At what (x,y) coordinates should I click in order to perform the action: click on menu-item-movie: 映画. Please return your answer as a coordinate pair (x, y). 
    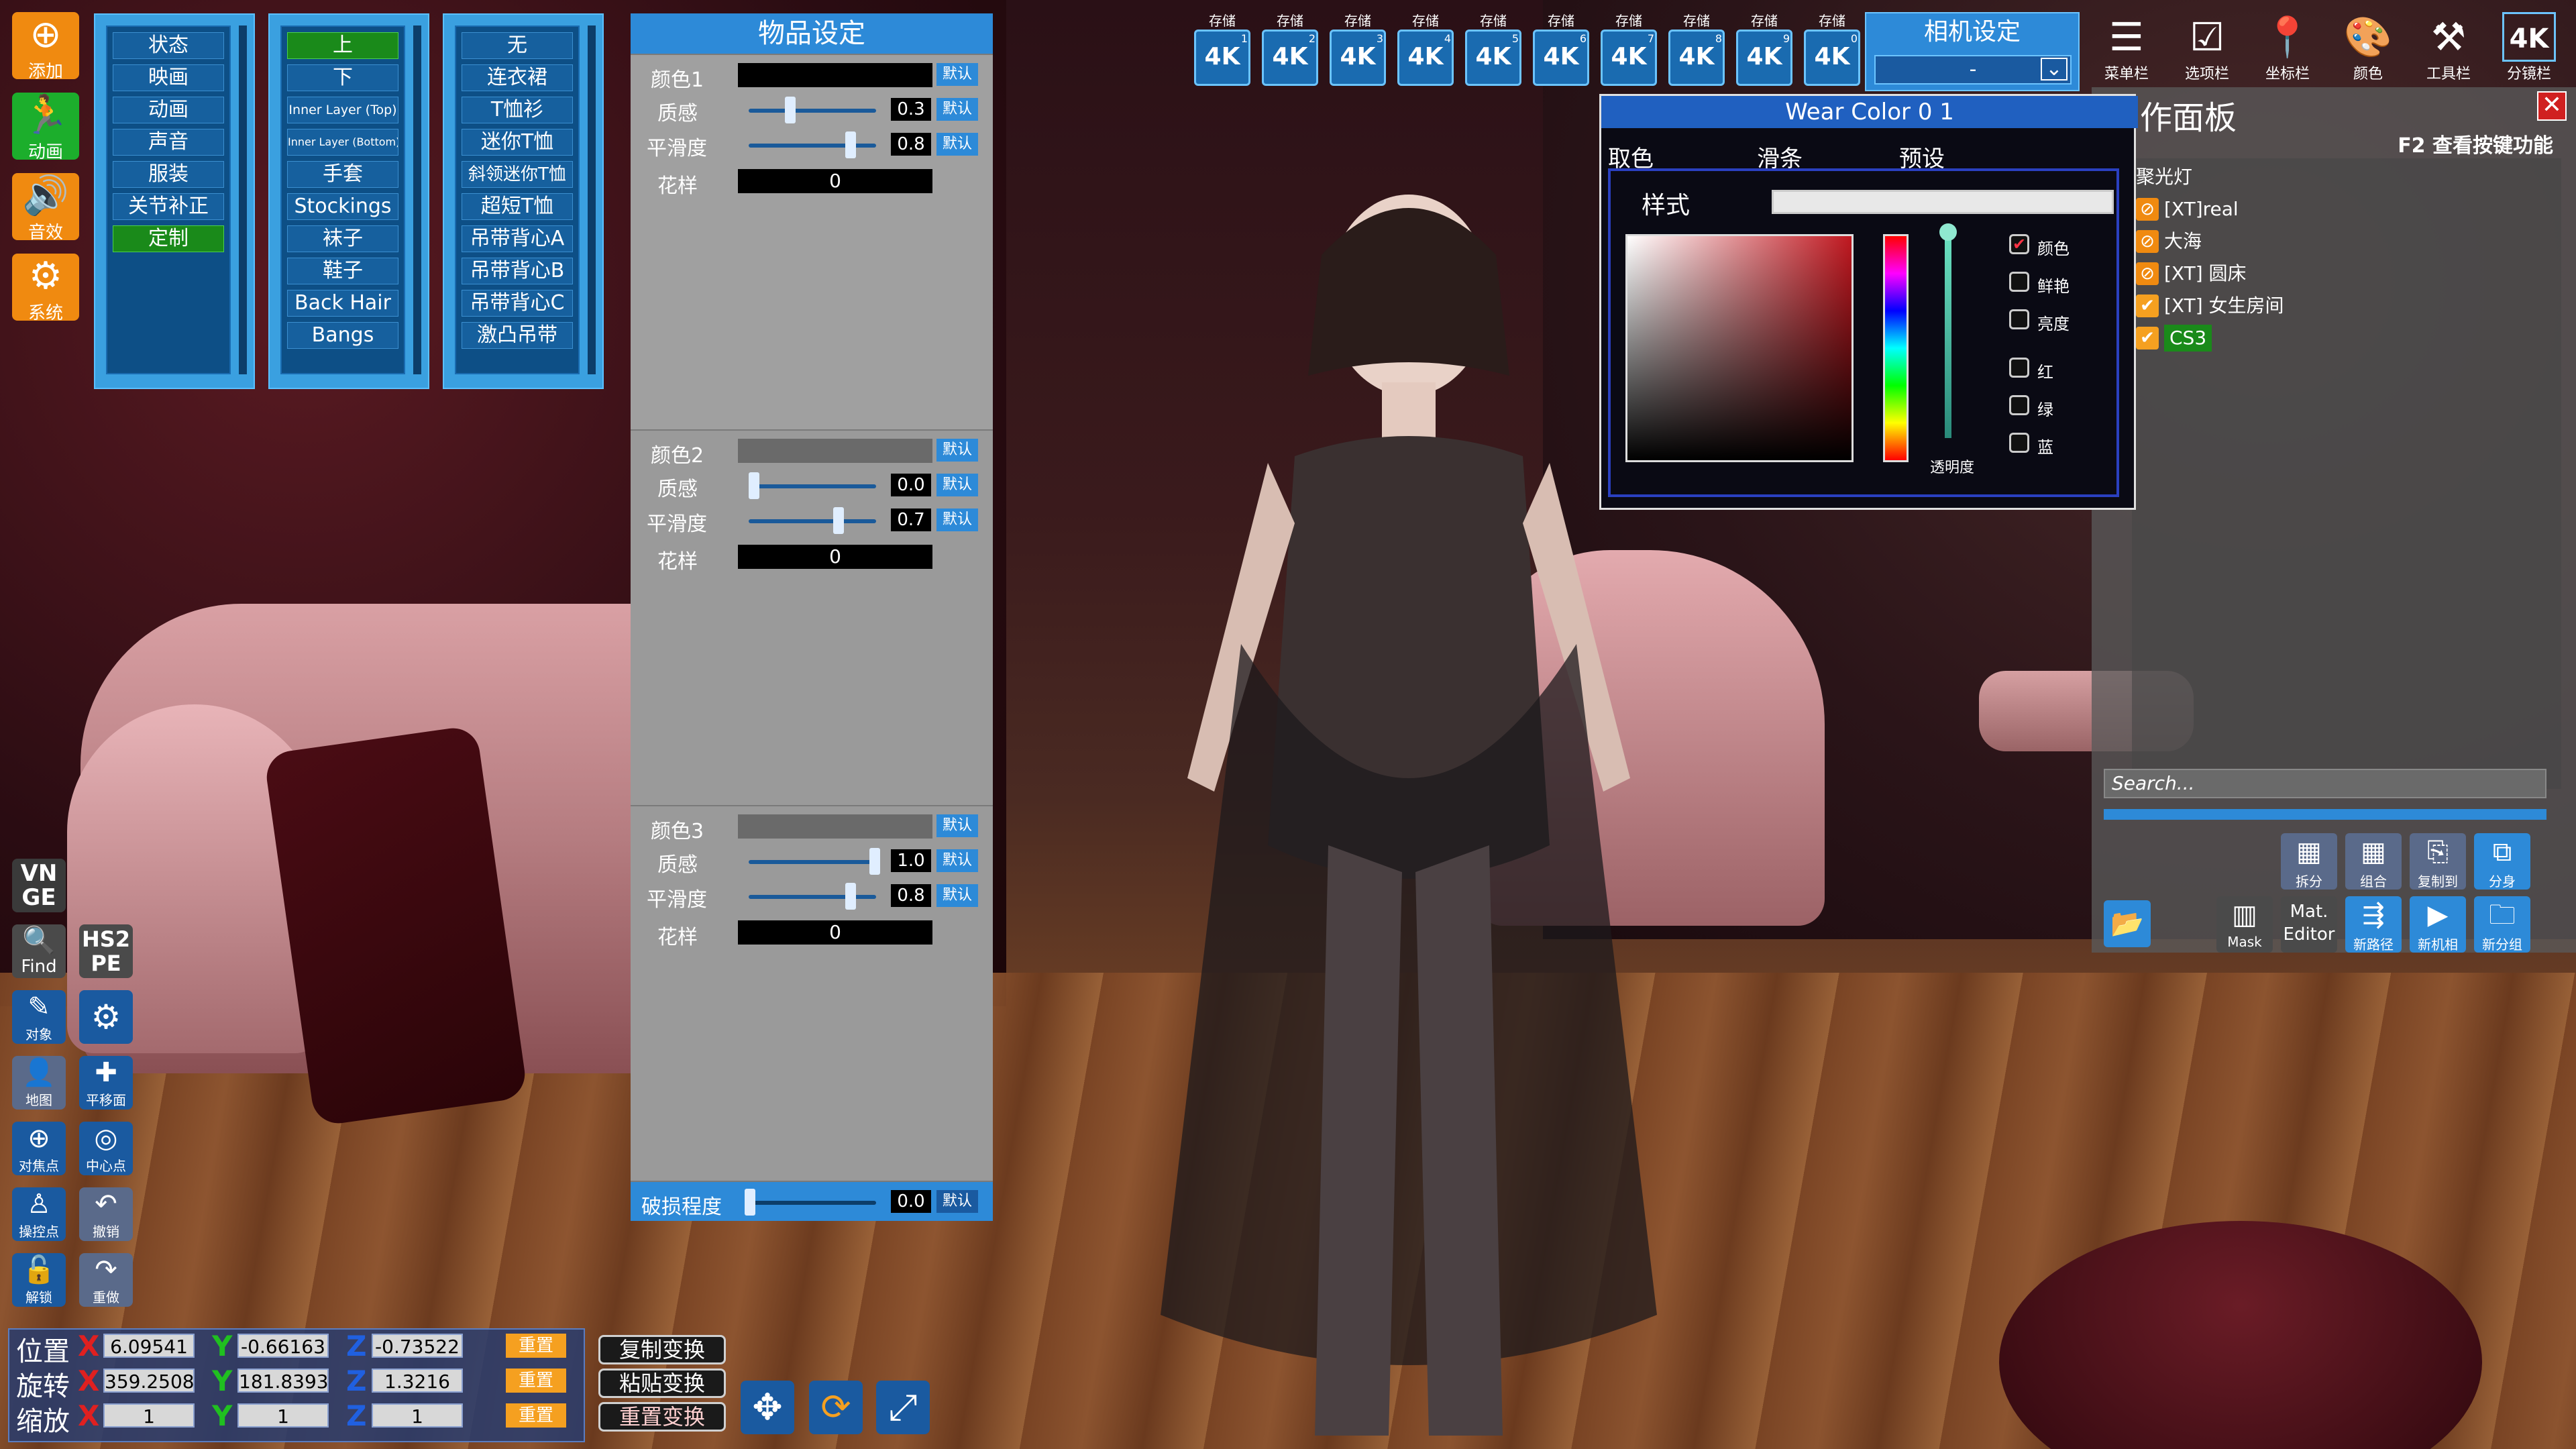
    Looking at the image, I should click on (168, 77).